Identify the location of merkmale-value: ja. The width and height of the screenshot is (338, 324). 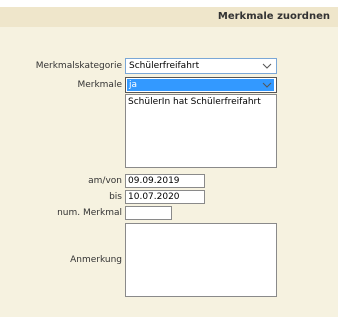
(200, 85).